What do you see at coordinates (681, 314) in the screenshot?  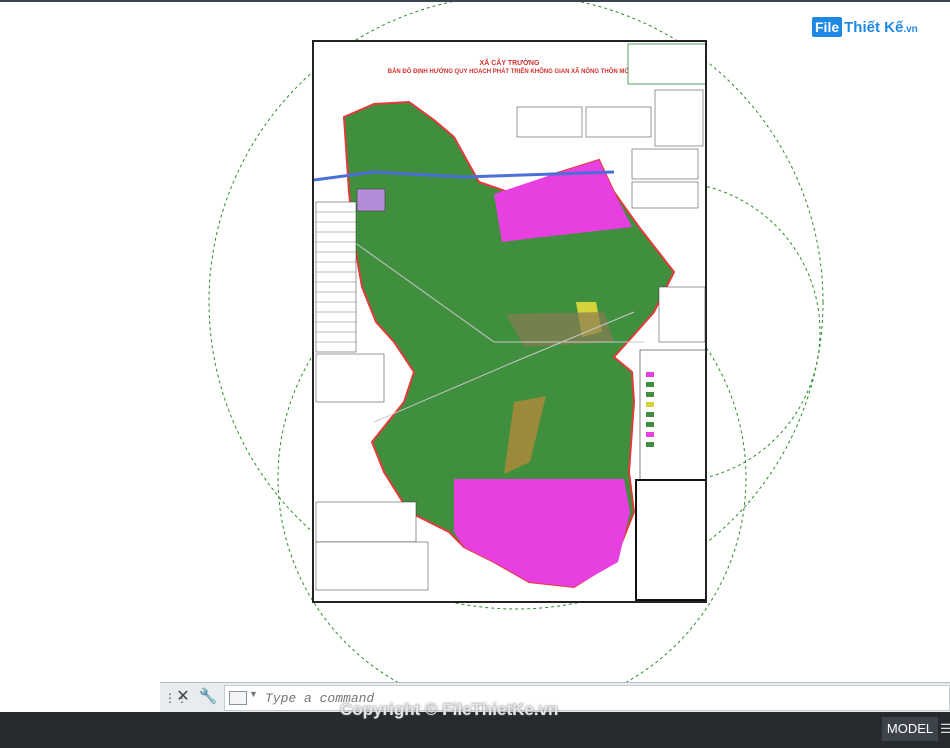 I see `district-inset` at bounding box center [681, 314].